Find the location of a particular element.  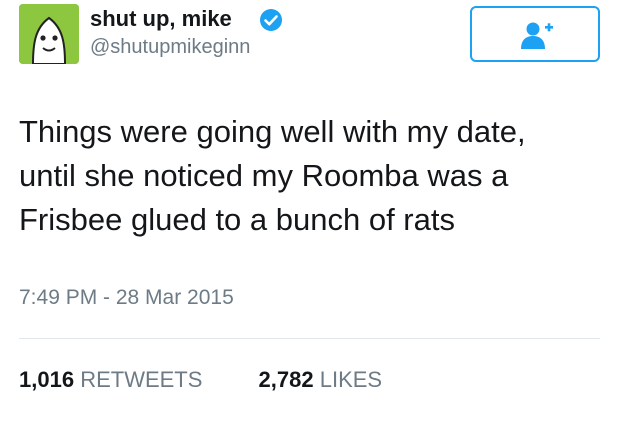

tweet-text-line: Frisbee glued to a bunch of rats is located at coordinates (237, 219).